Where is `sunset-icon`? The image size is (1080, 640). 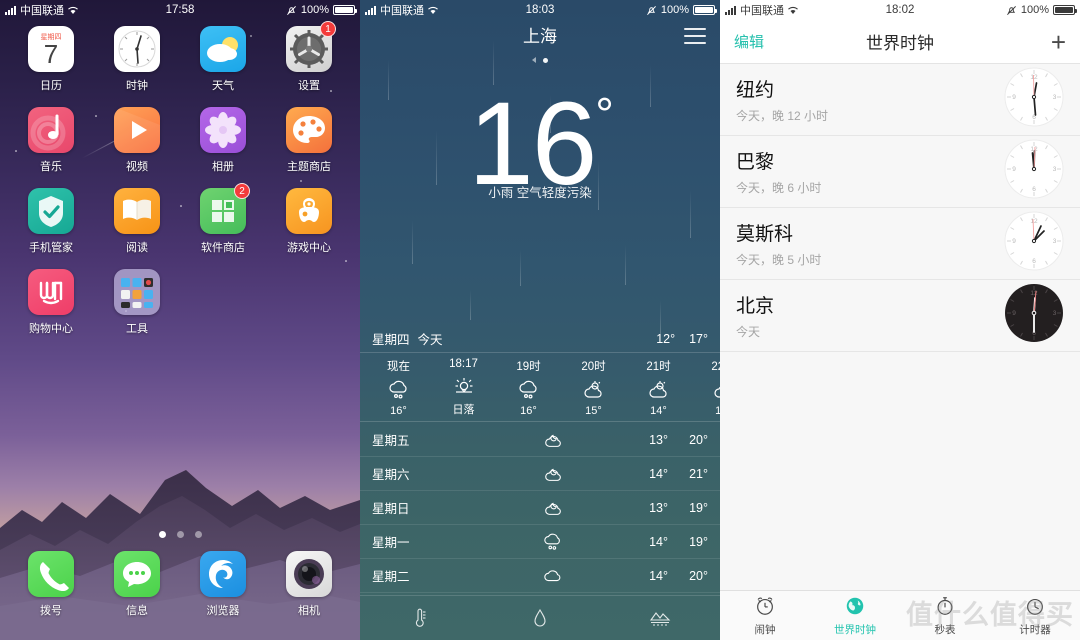 sunset-icon is located at coordinates (463, 386).